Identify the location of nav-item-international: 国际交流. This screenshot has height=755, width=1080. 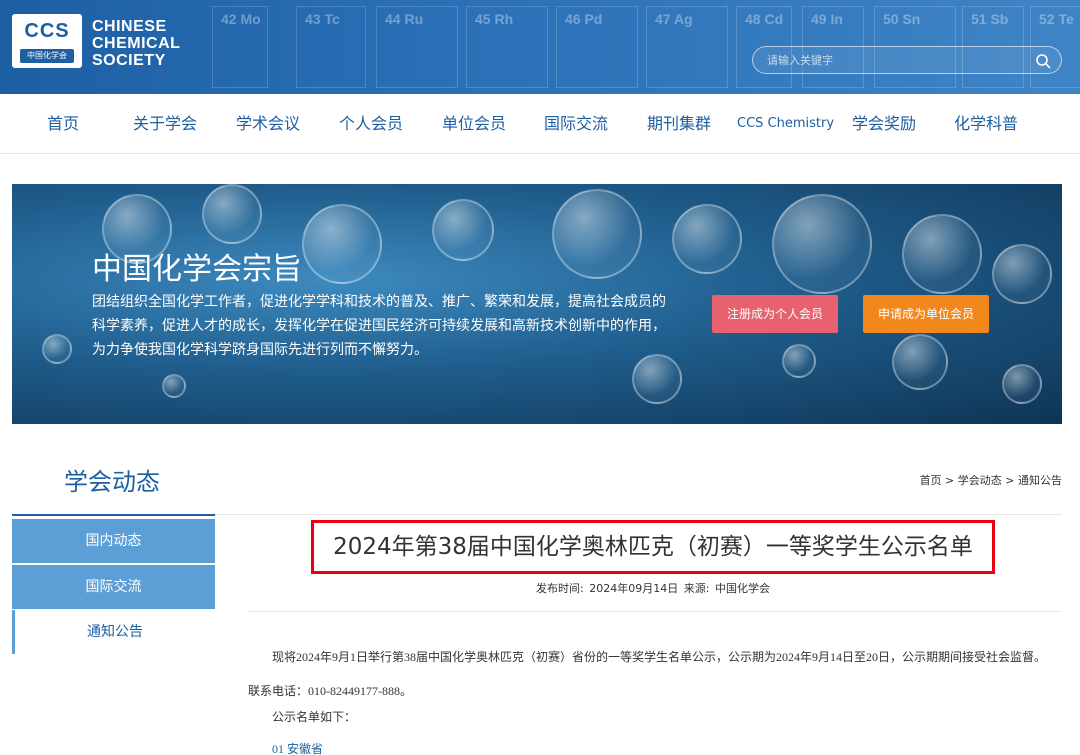
(576, 124).